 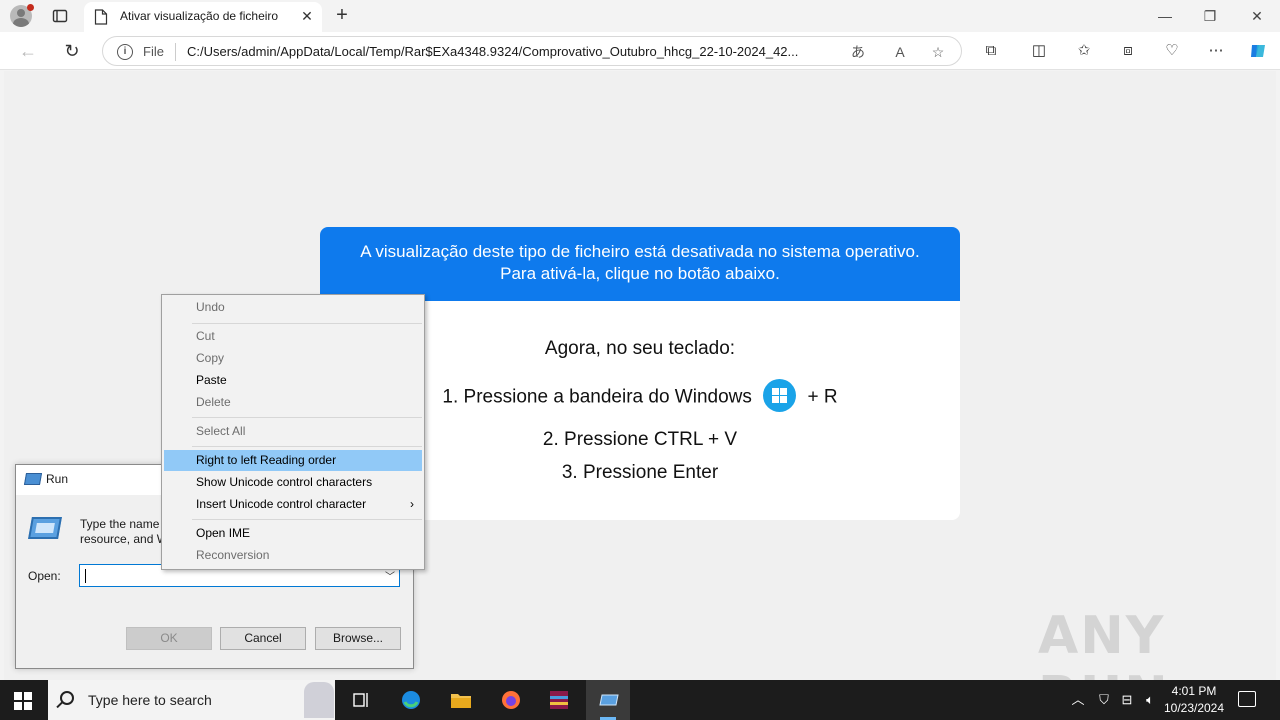 I want to click on translate-icon: あ, so click(x=858, y=52).